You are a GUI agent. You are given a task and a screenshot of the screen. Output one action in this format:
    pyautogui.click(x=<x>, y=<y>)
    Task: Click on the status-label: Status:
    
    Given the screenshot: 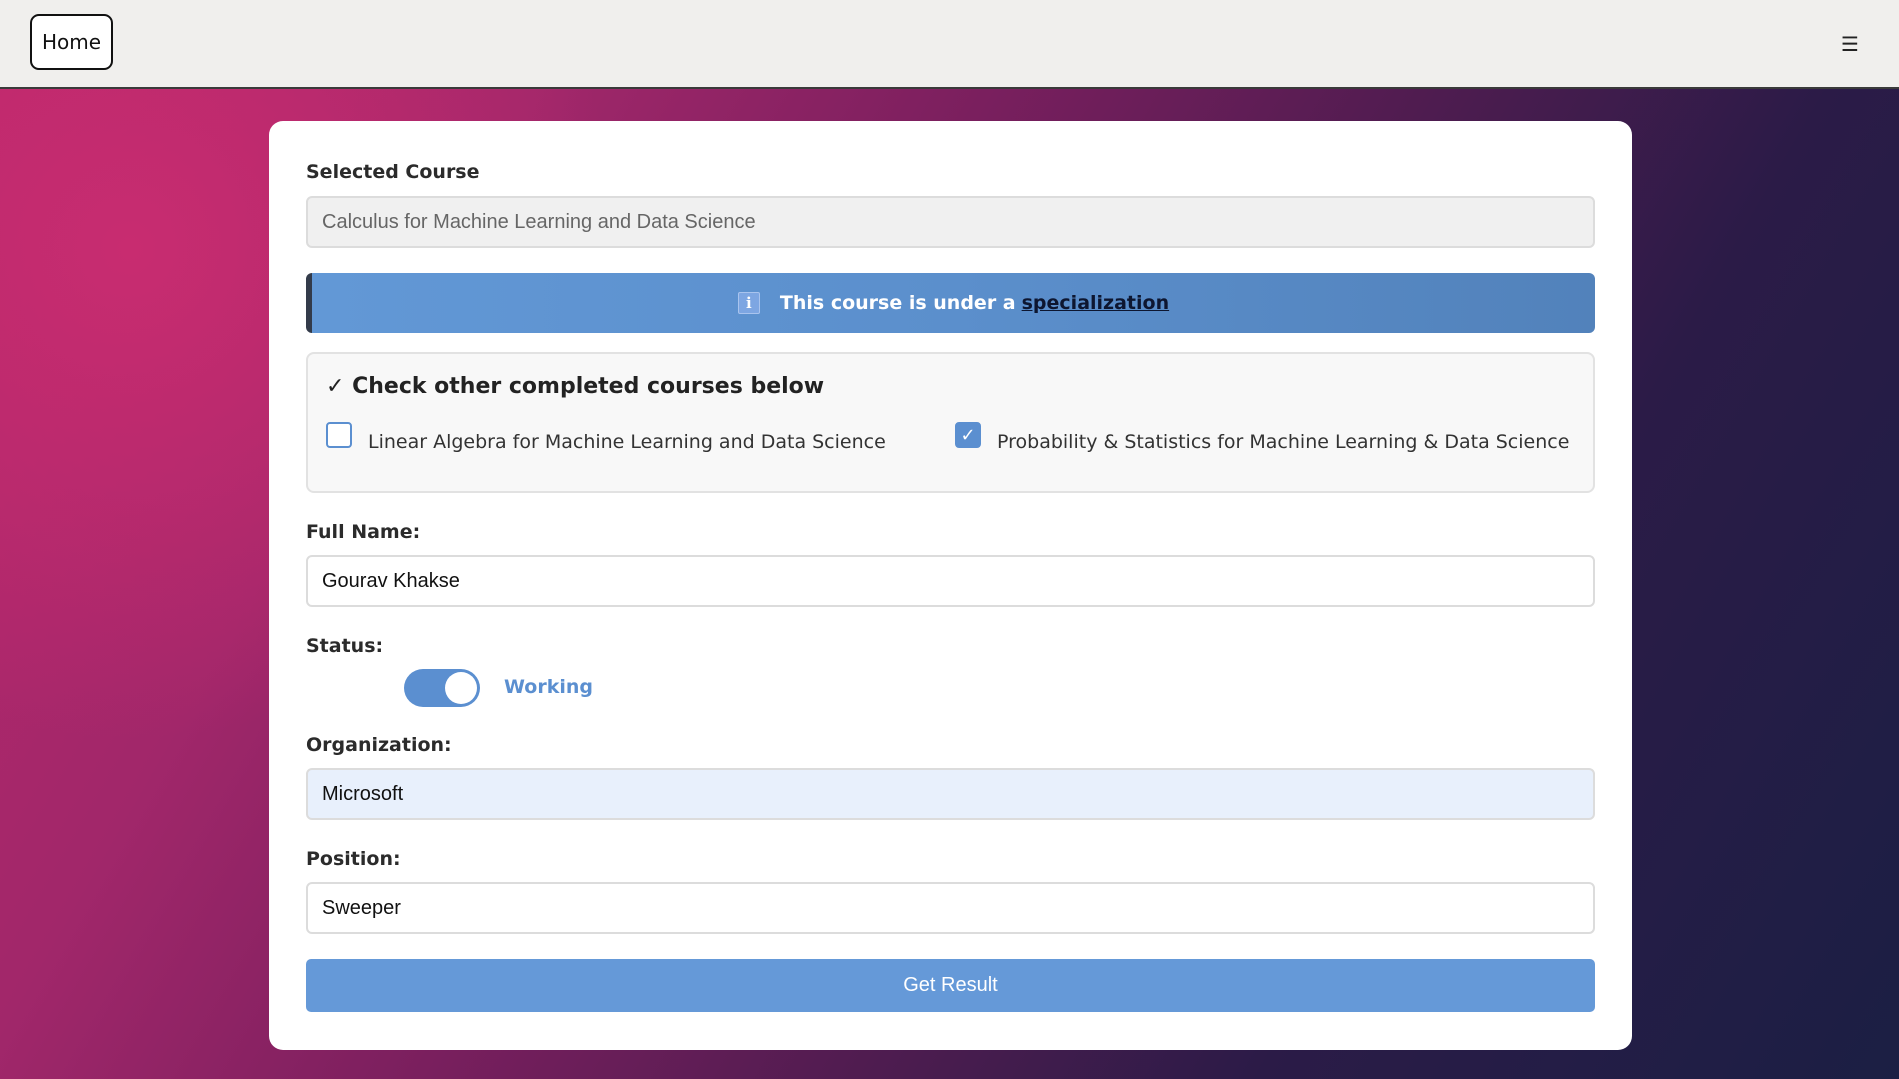 What is the action you would take?
    pyautogui.click(x=345, y=646)
    